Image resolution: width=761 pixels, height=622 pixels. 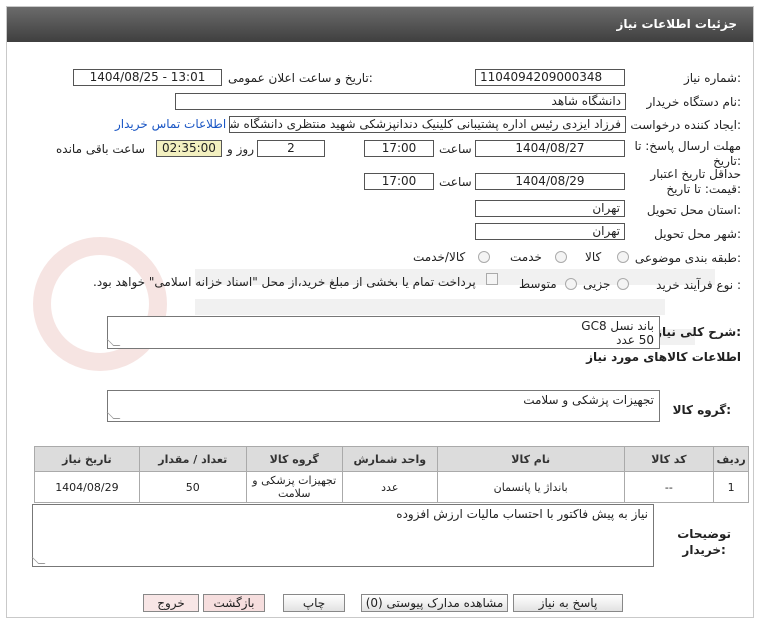 I want to click on deadline-label: مهلت ارسال پاسخ: تا تاریخ:, so click(x=687, y=154).